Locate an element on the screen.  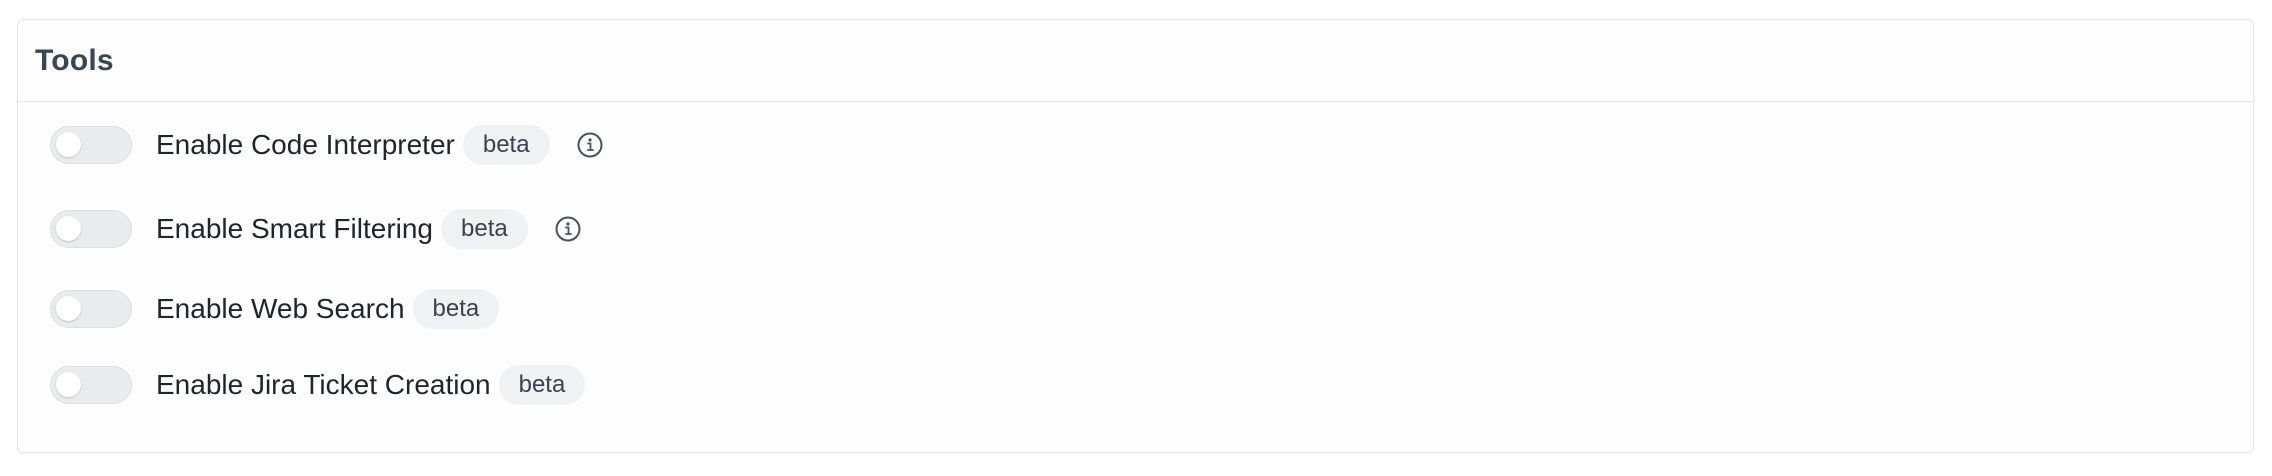
smart-filtering-toggle is located at coordinates (91, 229).